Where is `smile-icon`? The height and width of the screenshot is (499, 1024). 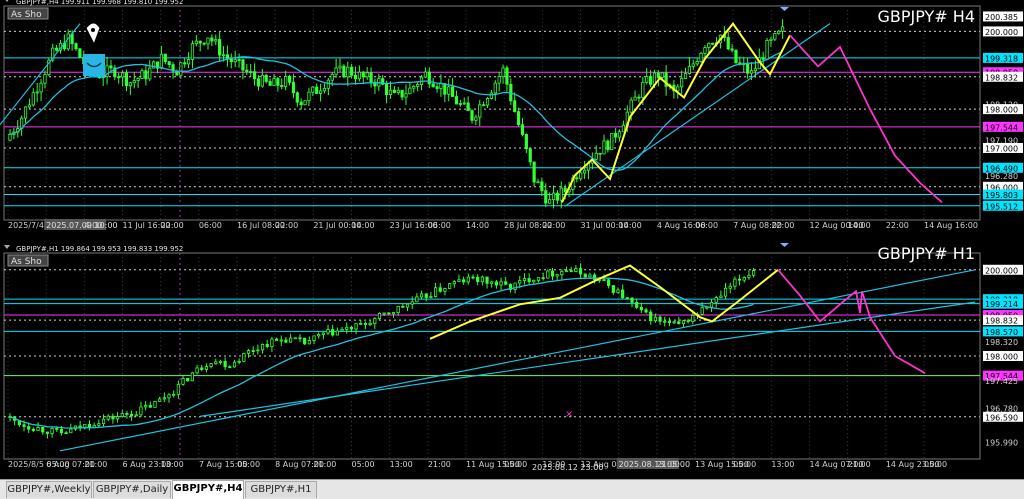 smile-icon is located at coordinates (94, 65).